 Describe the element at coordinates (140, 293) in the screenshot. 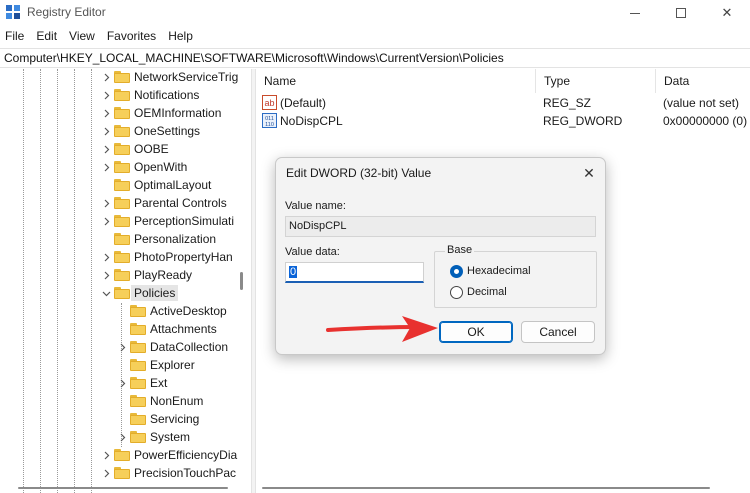

I see `tree-item: Policies` at that location.